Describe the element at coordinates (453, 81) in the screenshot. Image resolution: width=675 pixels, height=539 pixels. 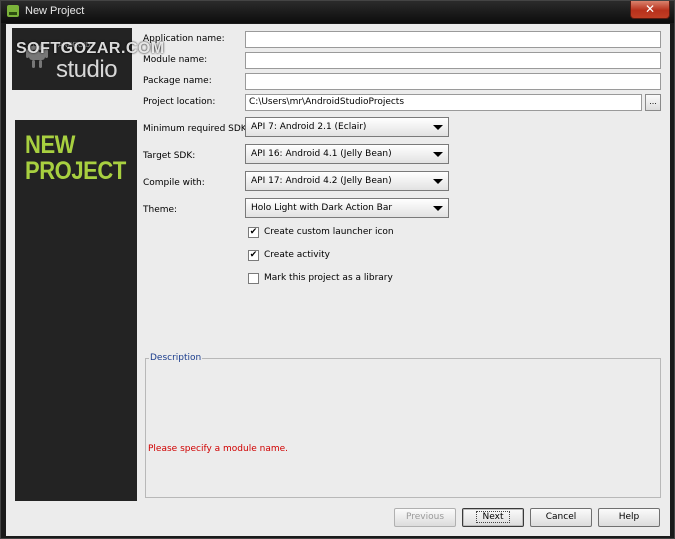
I see `package-name-input` at that location.